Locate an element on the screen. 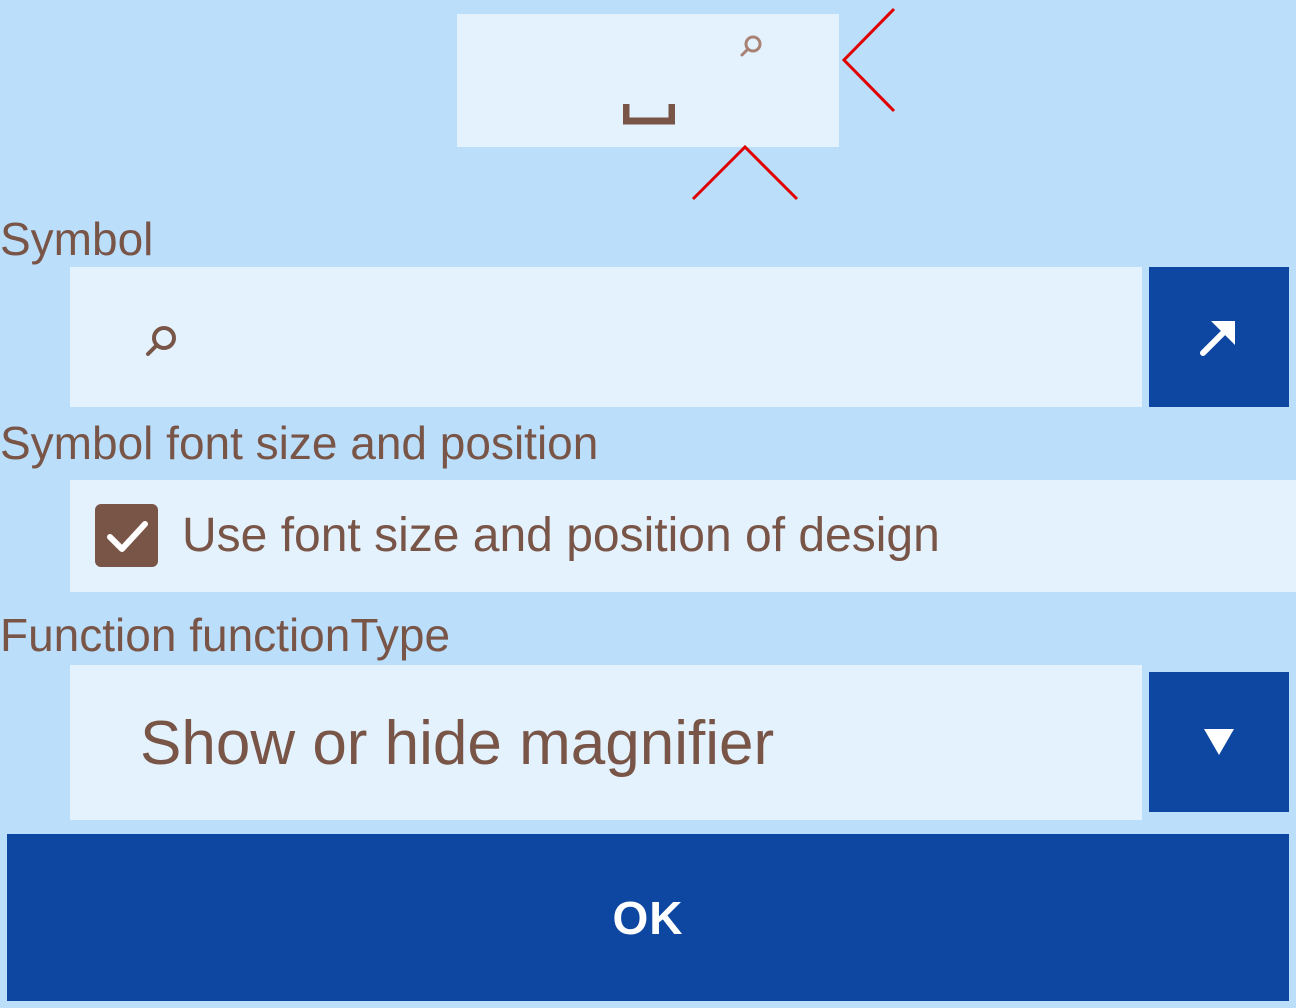 This screenshot has height=1008, width=1296. use-design-font-label: Use font size and position of design is located at coordinates (561, 535).